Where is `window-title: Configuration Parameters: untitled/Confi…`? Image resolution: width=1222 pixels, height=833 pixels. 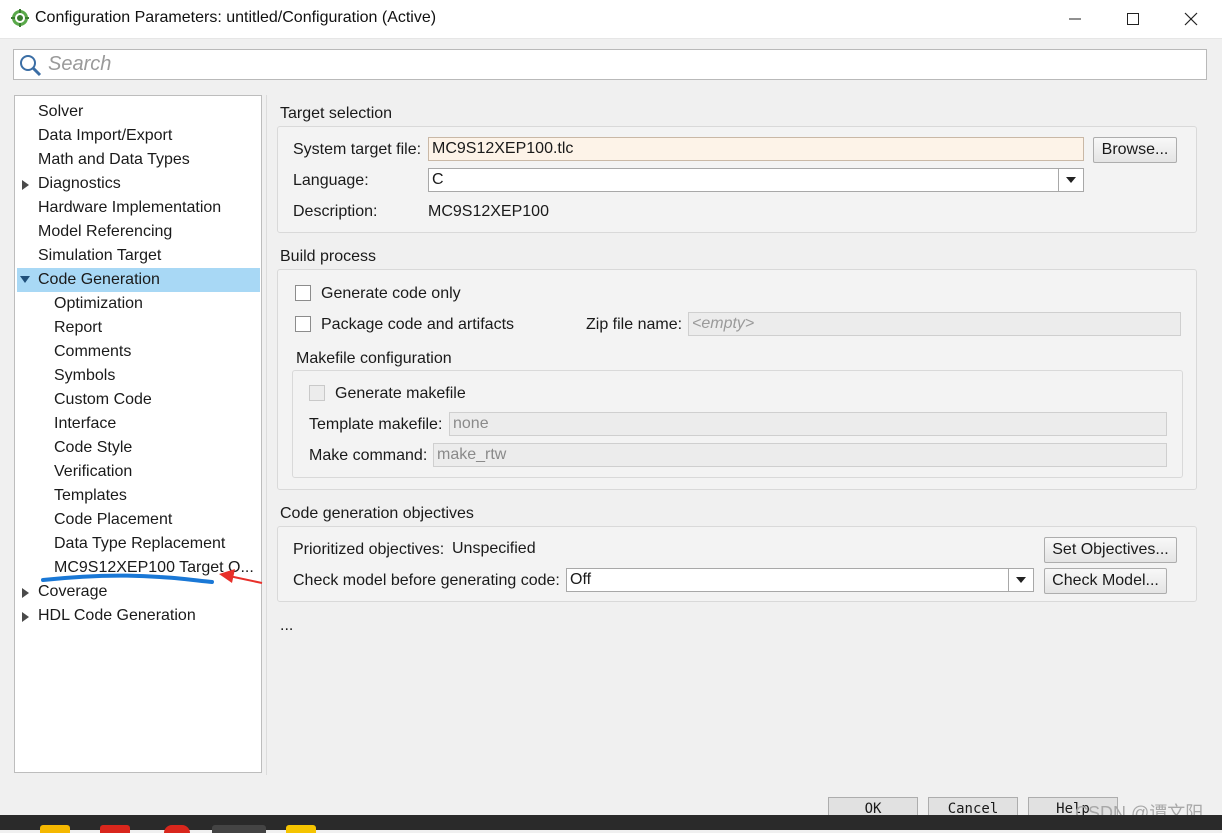 window-title: Configuration Parameters: untitled/Confi… is located at coordinates (236, 17).